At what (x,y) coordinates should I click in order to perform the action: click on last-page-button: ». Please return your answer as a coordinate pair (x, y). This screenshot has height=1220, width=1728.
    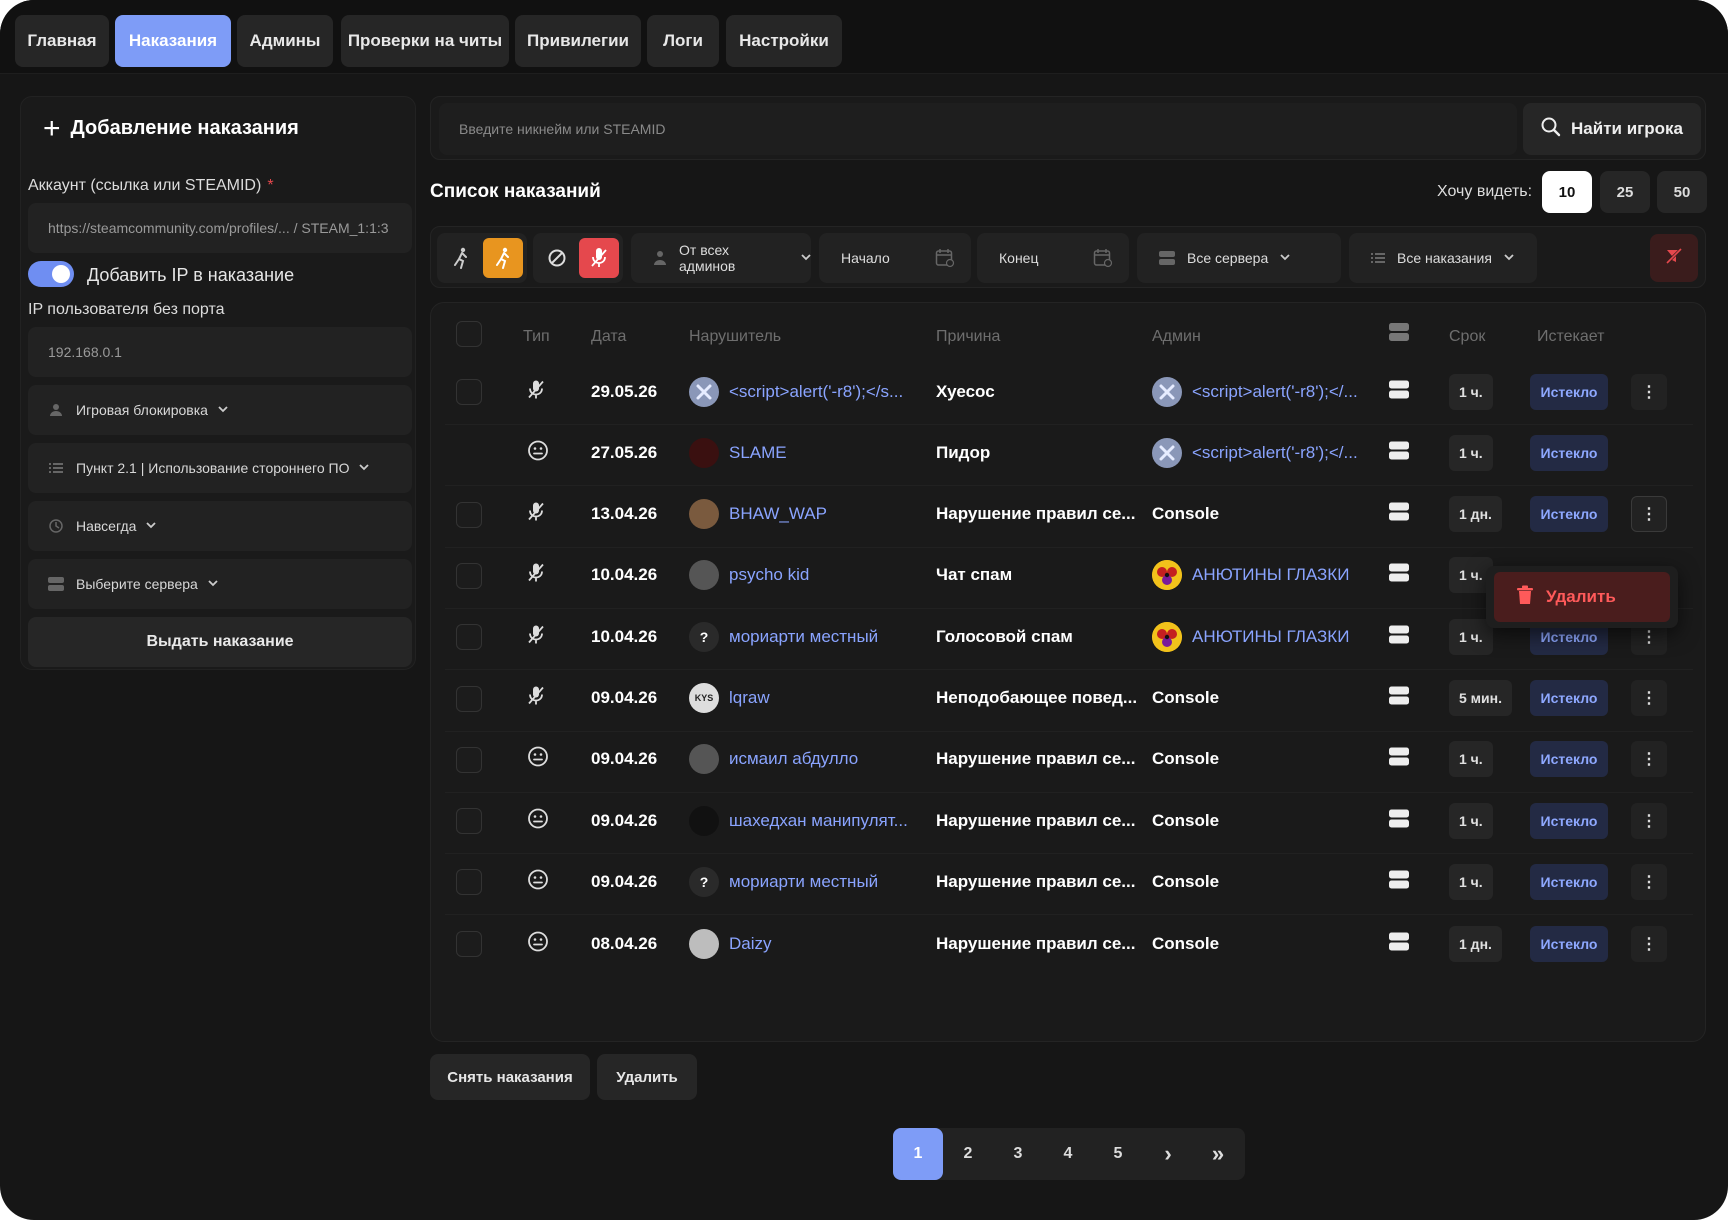
    Looking at the image, I should click on (1218, 1154).